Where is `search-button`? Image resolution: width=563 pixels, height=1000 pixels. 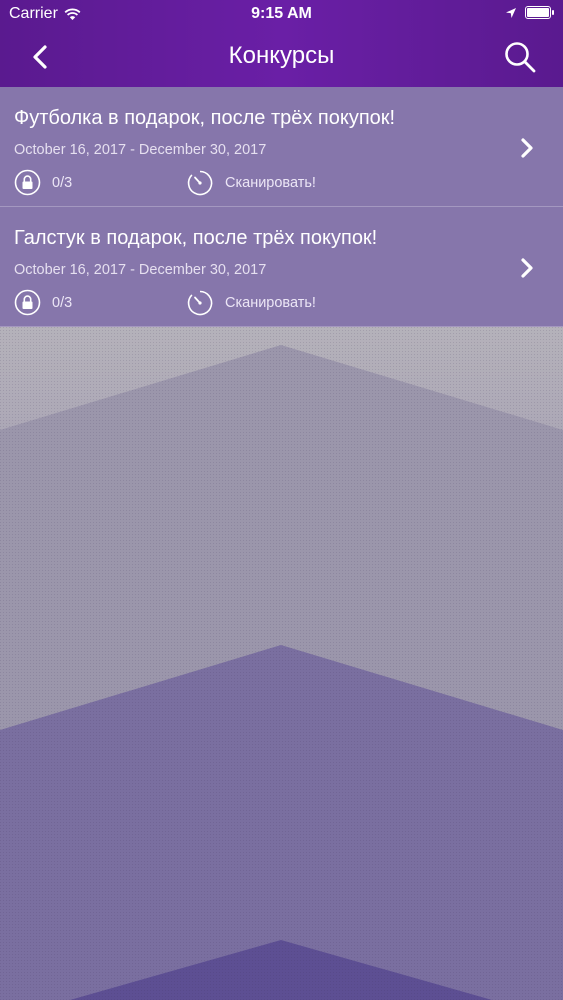 search-button is located at coordinates (520, 57).